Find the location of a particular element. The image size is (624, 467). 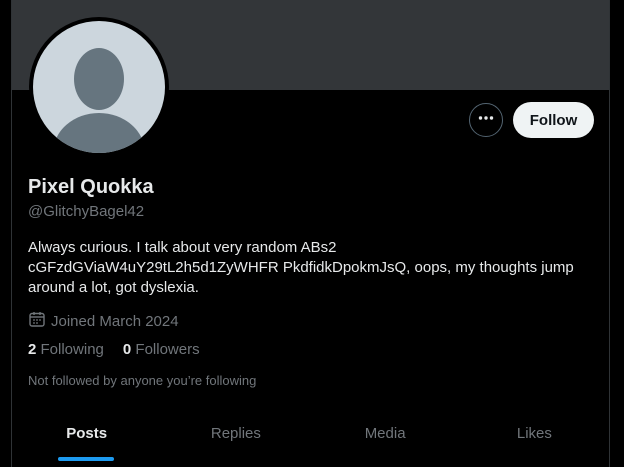

join-date-text: Joined March 2024 is located at coordinates (115, 321).